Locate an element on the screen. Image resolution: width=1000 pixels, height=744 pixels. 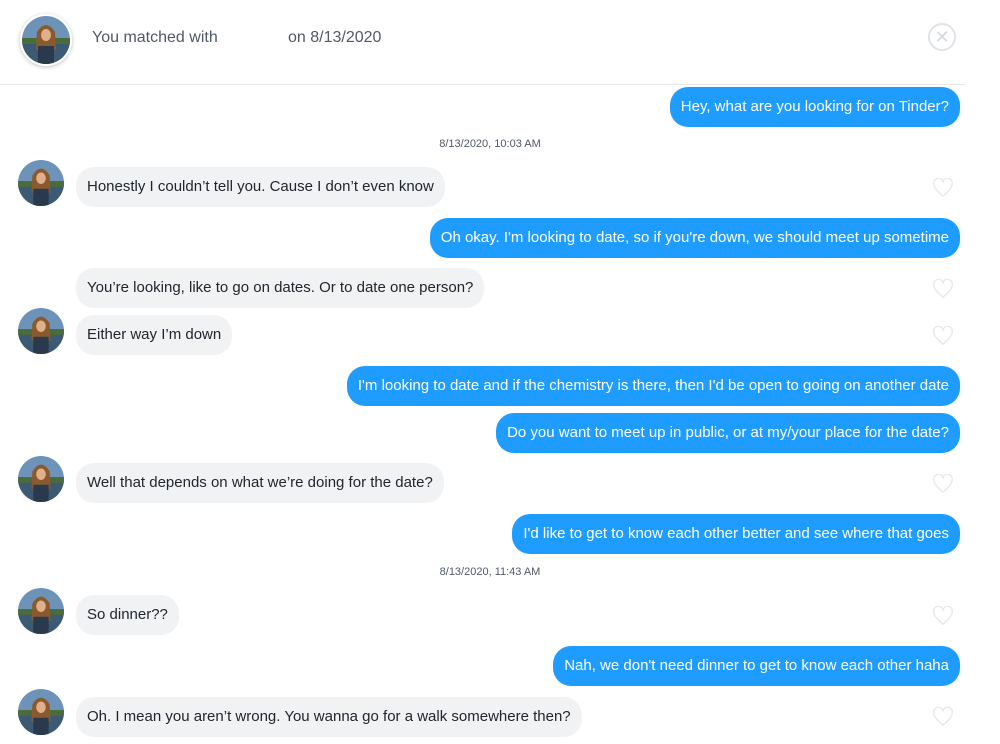
message-timestamp: 8/13/2020, 11:43 AM is located at coordinates (490, 572).